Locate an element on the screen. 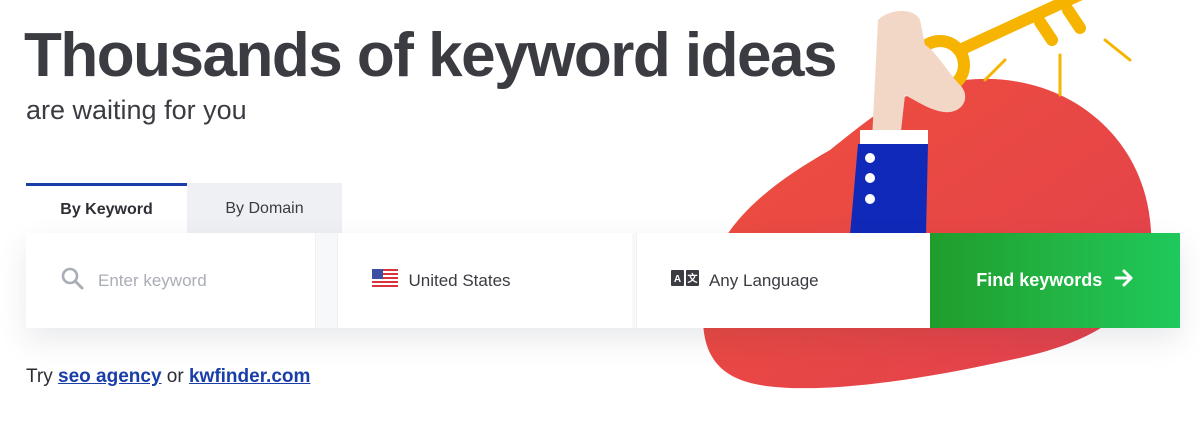  language-select: A 文 Any Language is located at coordinates (783, 280).